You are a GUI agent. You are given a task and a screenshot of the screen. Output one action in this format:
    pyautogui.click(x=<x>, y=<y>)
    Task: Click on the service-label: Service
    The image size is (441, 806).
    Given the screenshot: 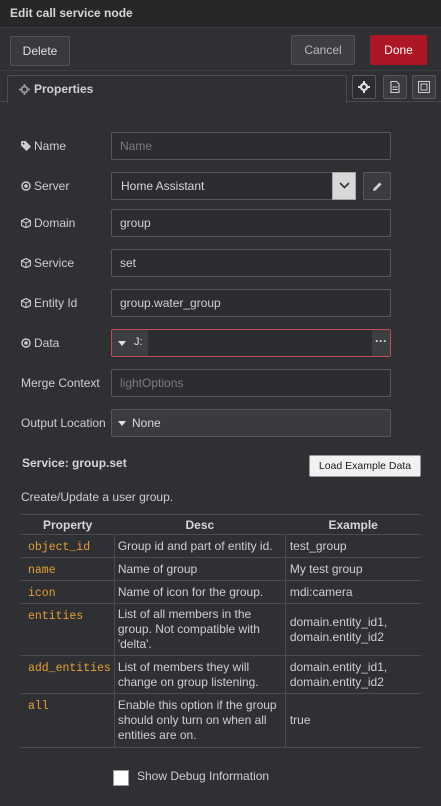 What is the action you would take?
    pyautogui.click(x=47, y=263)
    